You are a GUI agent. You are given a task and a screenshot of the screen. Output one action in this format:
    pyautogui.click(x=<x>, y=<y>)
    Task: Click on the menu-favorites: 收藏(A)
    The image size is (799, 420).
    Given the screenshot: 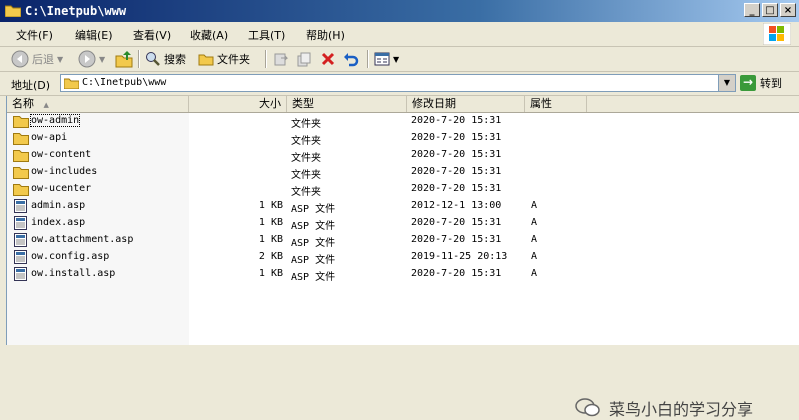 What is the action you would take?
    pyautogui.click(x=209, y=35)
    